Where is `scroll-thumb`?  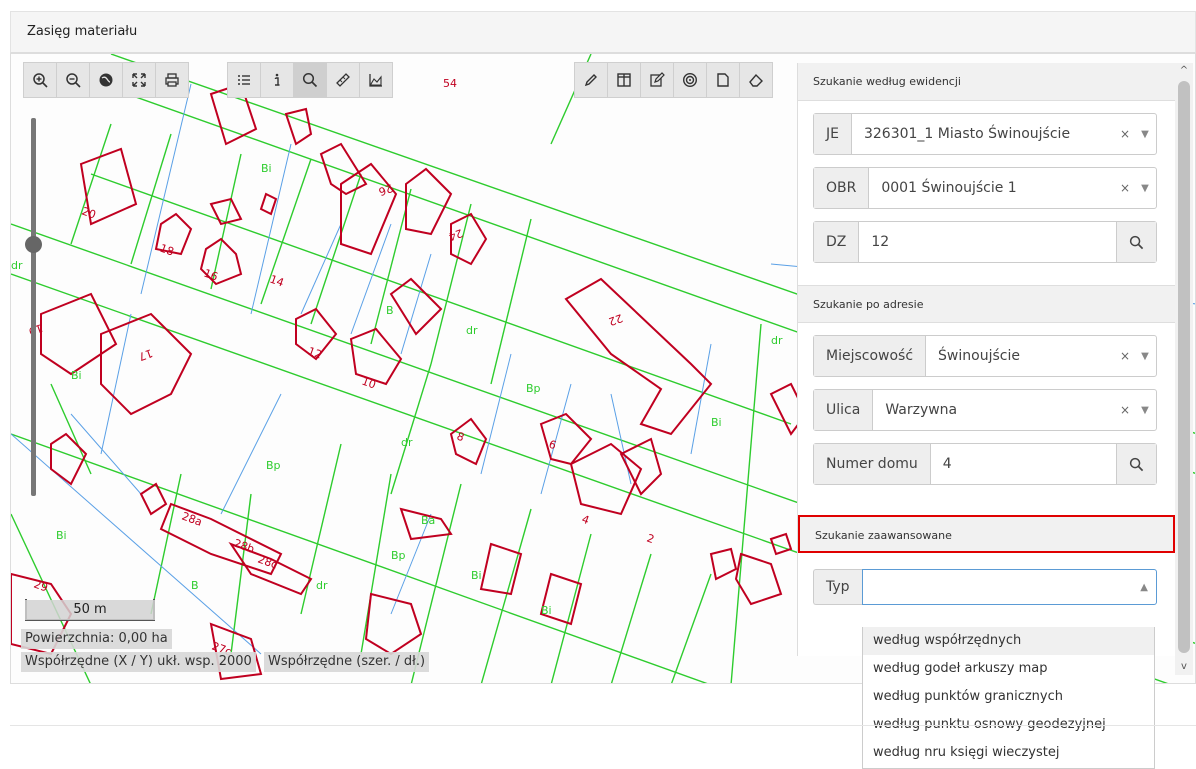 scroll-thumb is located at coordinates (1184, 367).